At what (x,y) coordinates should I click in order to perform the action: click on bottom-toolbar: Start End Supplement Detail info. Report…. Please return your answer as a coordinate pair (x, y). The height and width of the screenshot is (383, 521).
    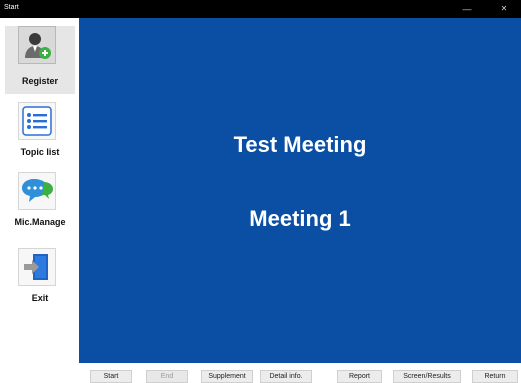
    Looking at the image, I should click on (300, 373).